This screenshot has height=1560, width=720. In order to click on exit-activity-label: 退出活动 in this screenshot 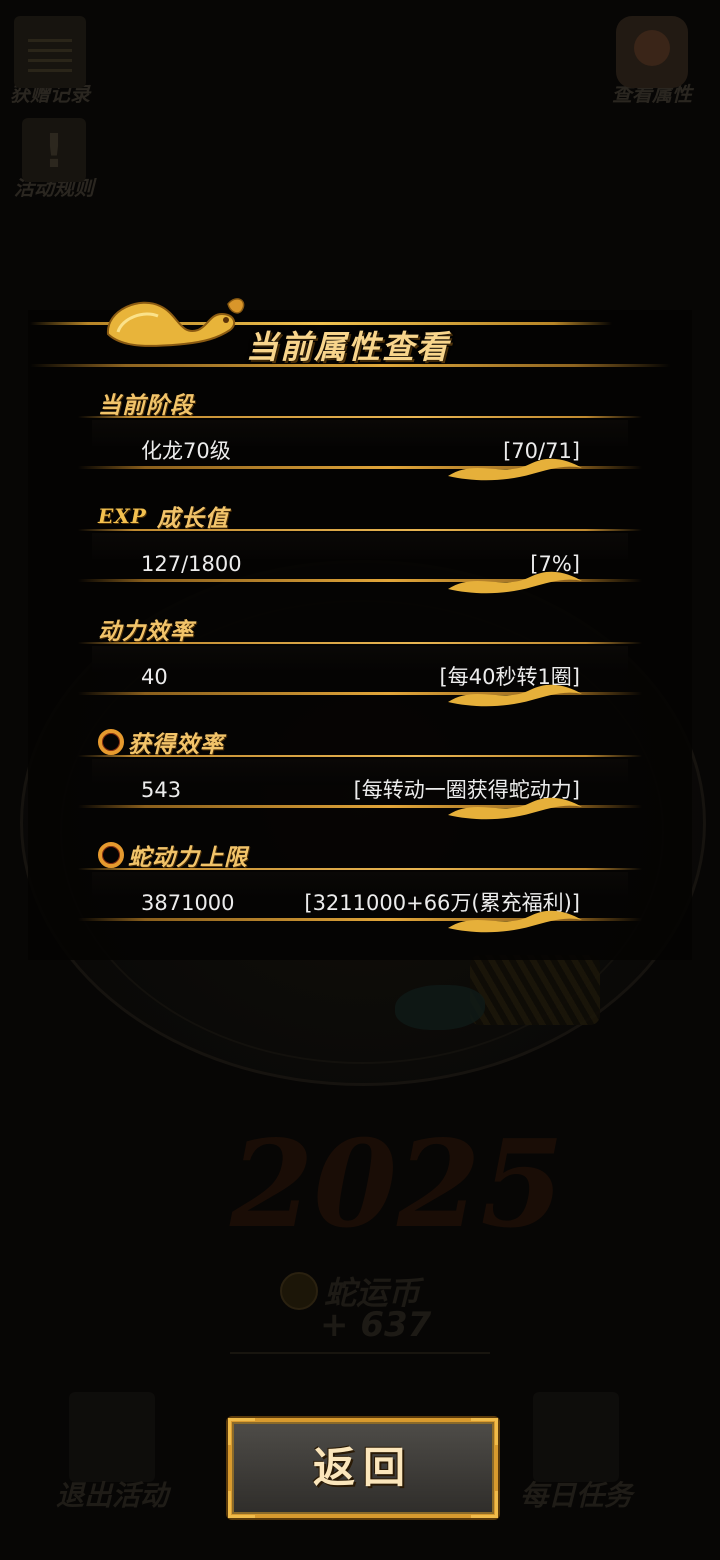, I will do `click(112, 1495)`.